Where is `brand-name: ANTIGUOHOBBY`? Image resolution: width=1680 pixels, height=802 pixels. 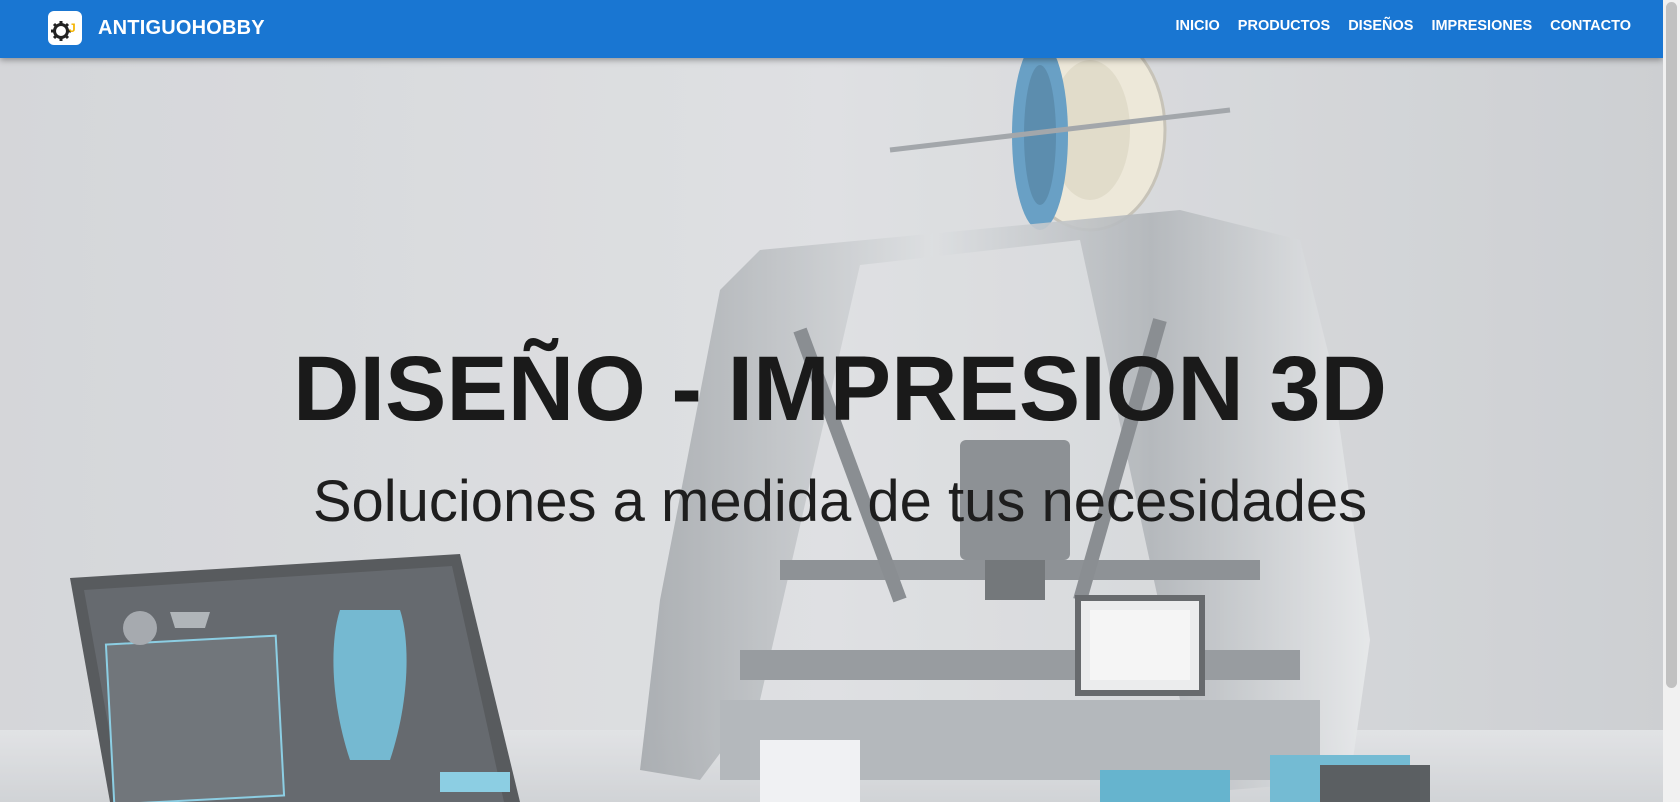
brand-name: ANTIGUOHOBBY is located at coordinates (181, 27).